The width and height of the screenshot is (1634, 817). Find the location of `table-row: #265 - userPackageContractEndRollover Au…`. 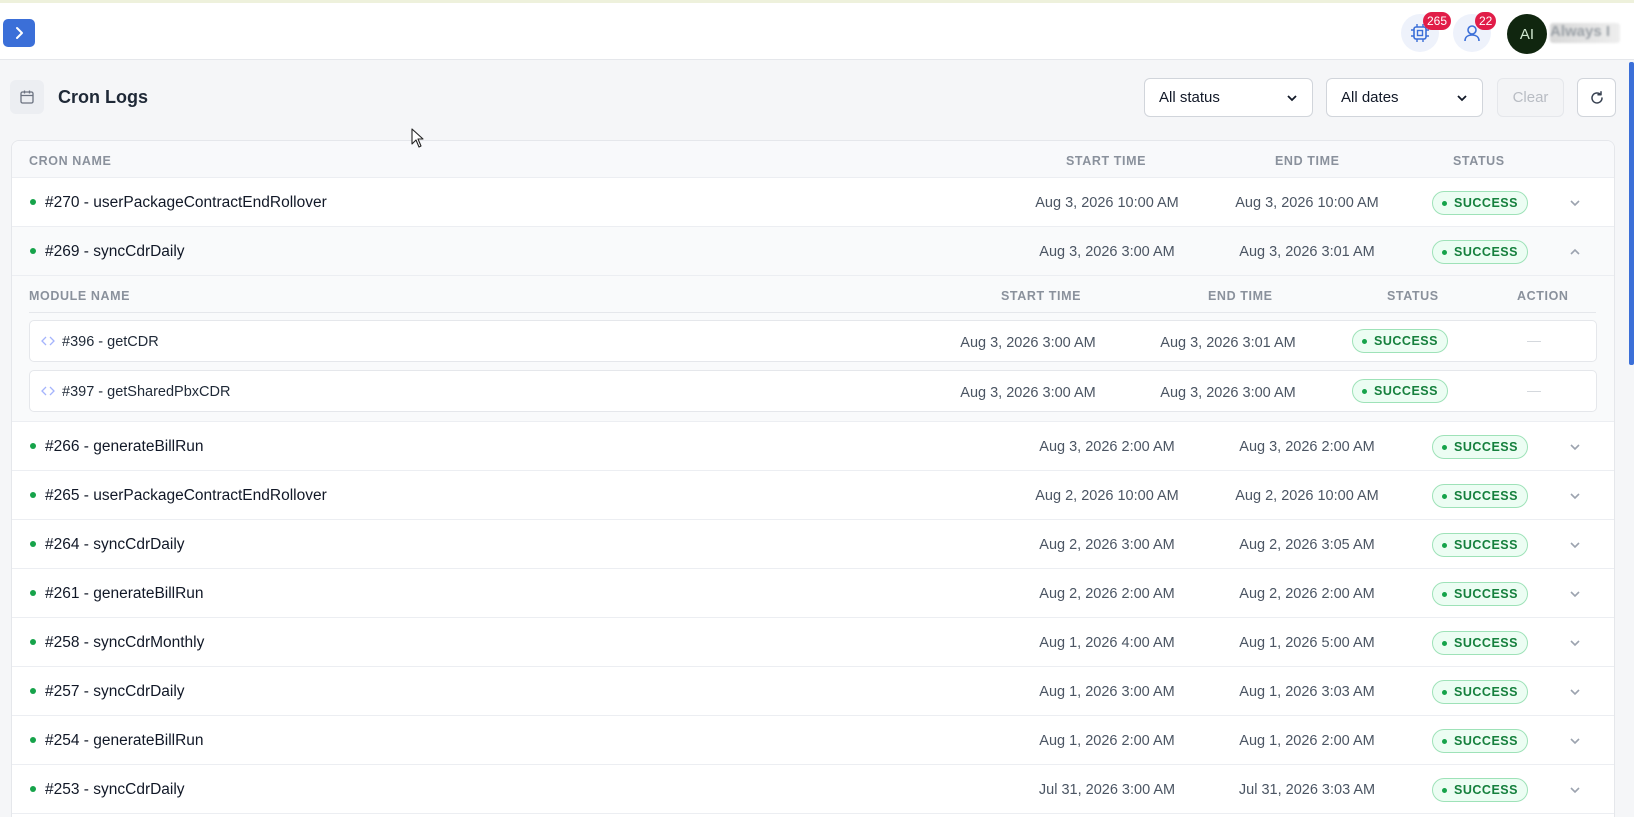

table-row: #265 - userPackageContractEndRollover Au… is located at coordinates (813, 495).